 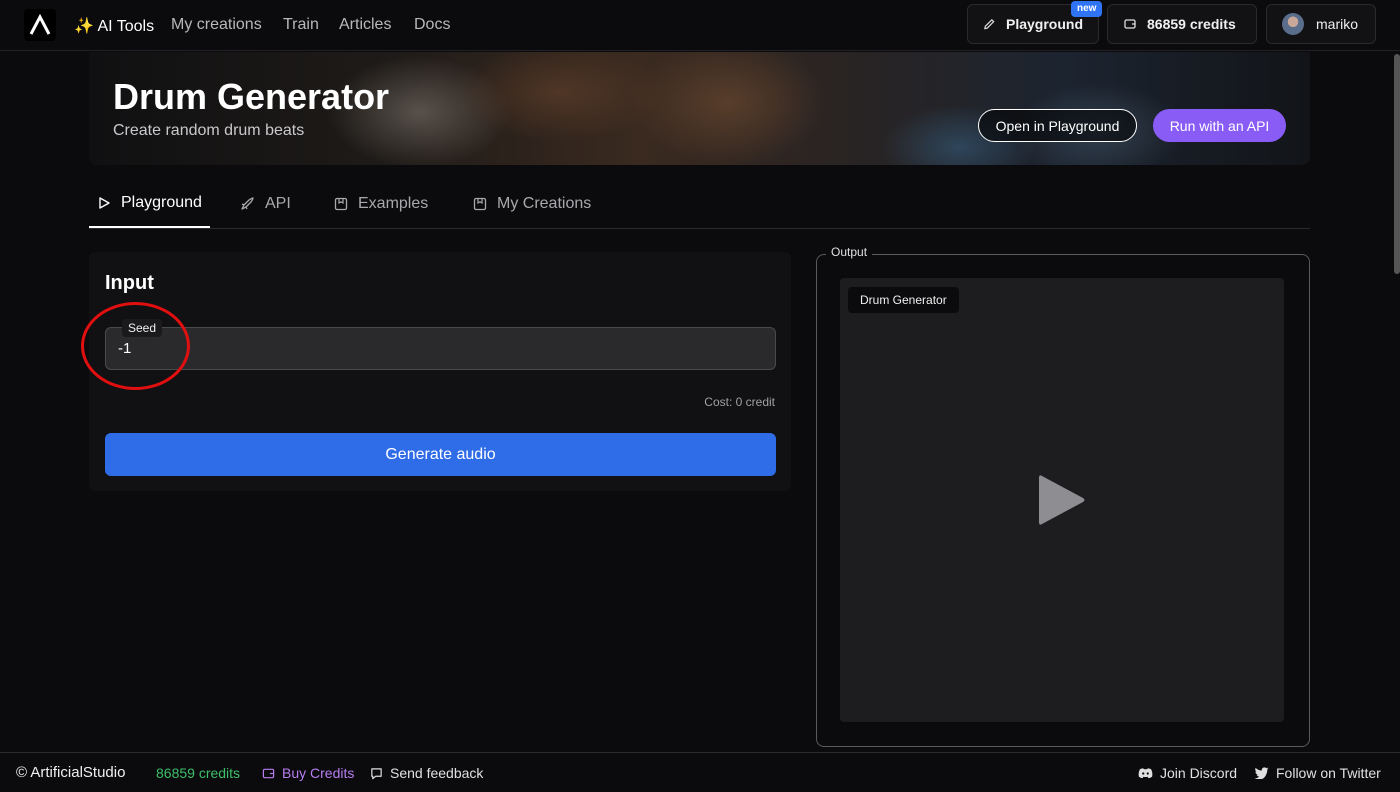 I want to click on twitter-icon, so click(x=1261, y=773).